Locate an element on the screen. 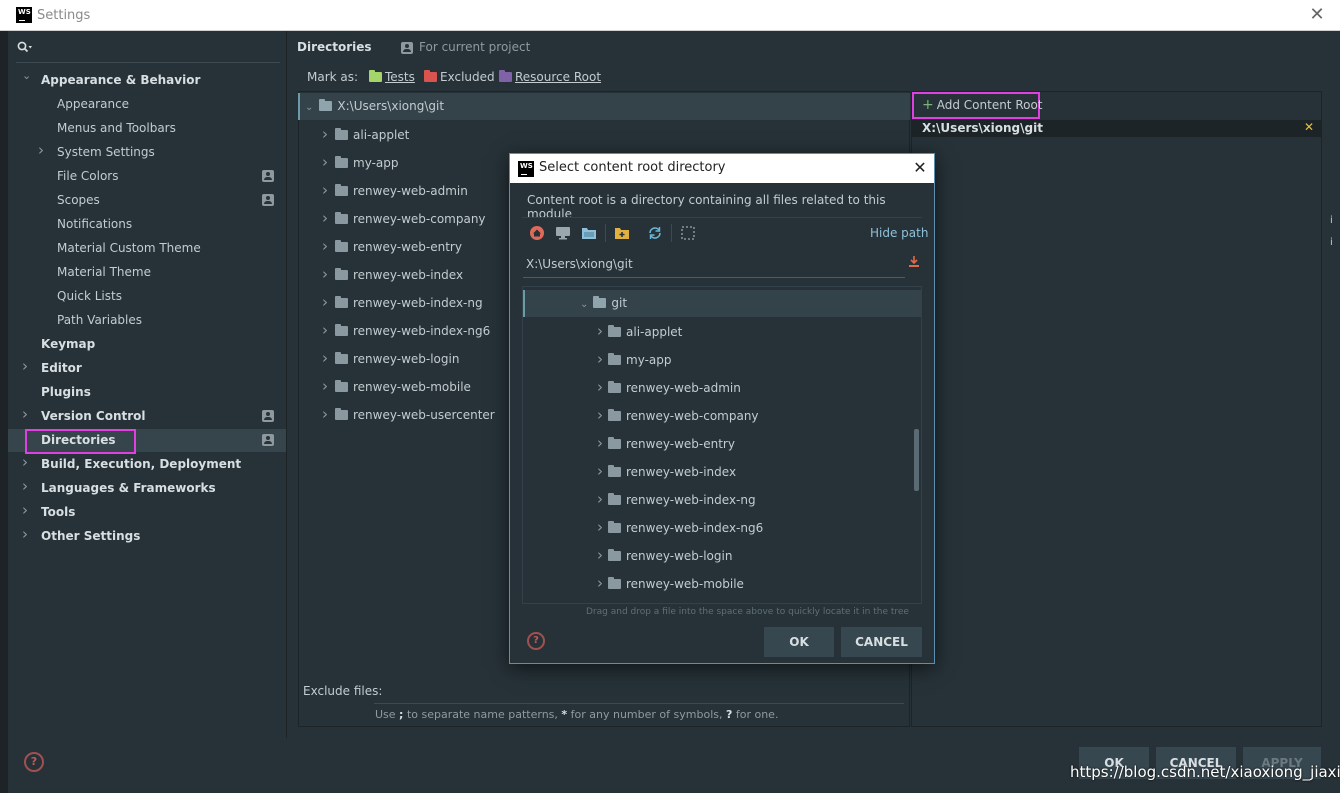 The image size is (1340, 793). folder-row: › my-app is located at coordinates (360, 162).